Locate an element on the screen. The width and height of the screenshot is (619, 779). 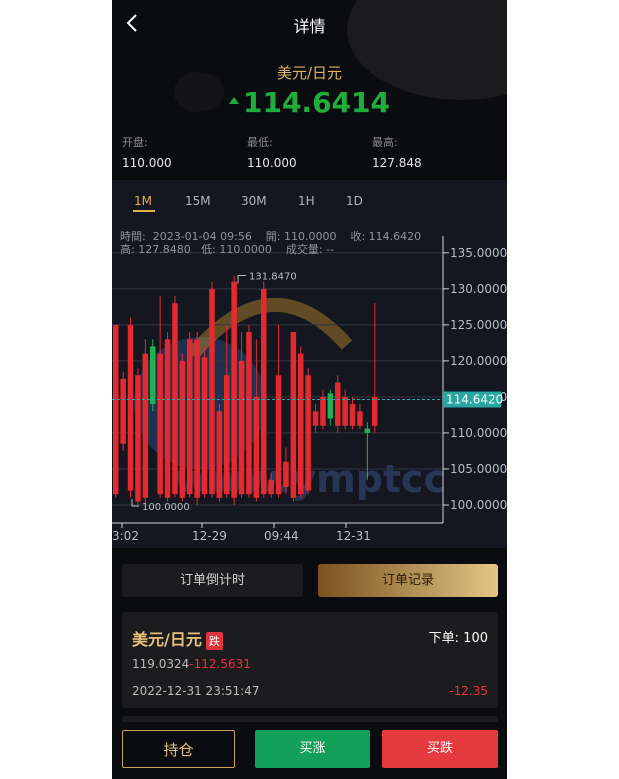
price-stats: 开盘: 110.000 最低: 110.000 最高: 127.848 is located at coordinates (312, 154).